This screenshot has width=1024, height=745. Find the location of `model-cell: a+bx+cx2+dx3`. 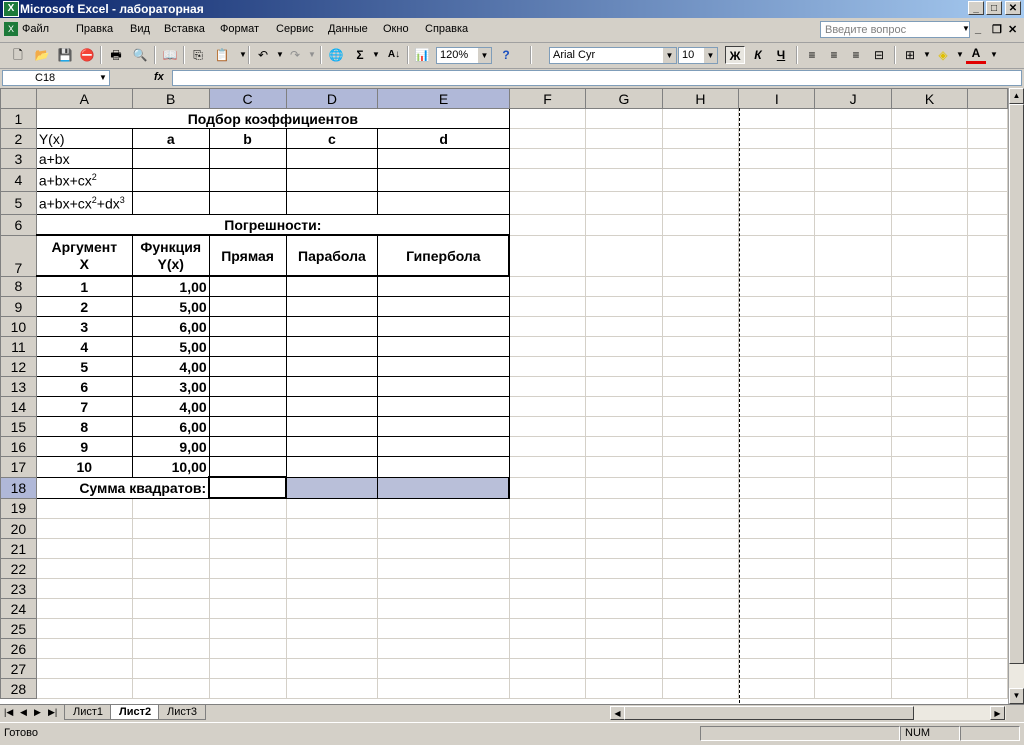

model-cell: a+bx+cx2+dx3 is located at coordinates (84, 203).